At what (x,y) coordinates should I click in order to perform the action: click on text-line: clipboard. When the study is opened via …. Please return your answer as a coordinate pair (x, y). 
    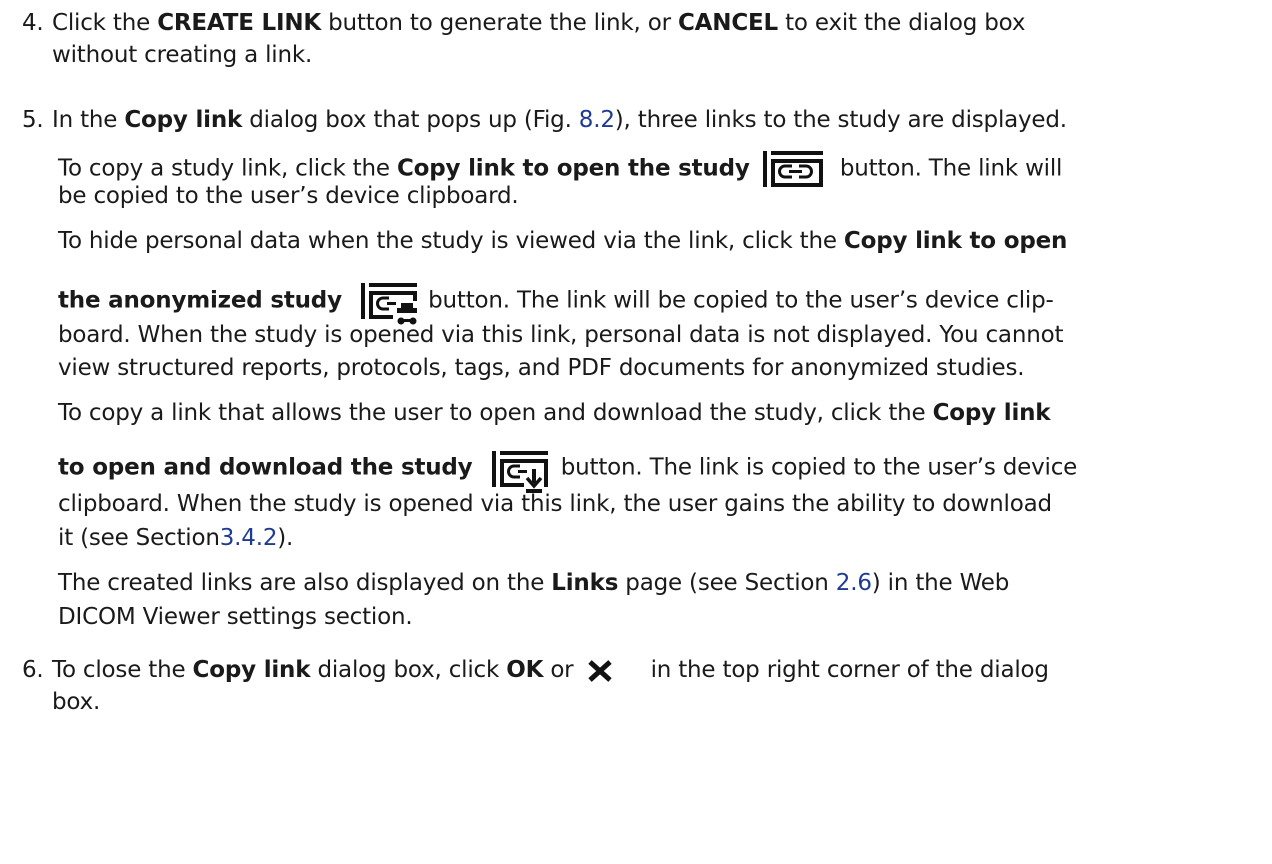
    Looking at the image, I should click on (555, 504).